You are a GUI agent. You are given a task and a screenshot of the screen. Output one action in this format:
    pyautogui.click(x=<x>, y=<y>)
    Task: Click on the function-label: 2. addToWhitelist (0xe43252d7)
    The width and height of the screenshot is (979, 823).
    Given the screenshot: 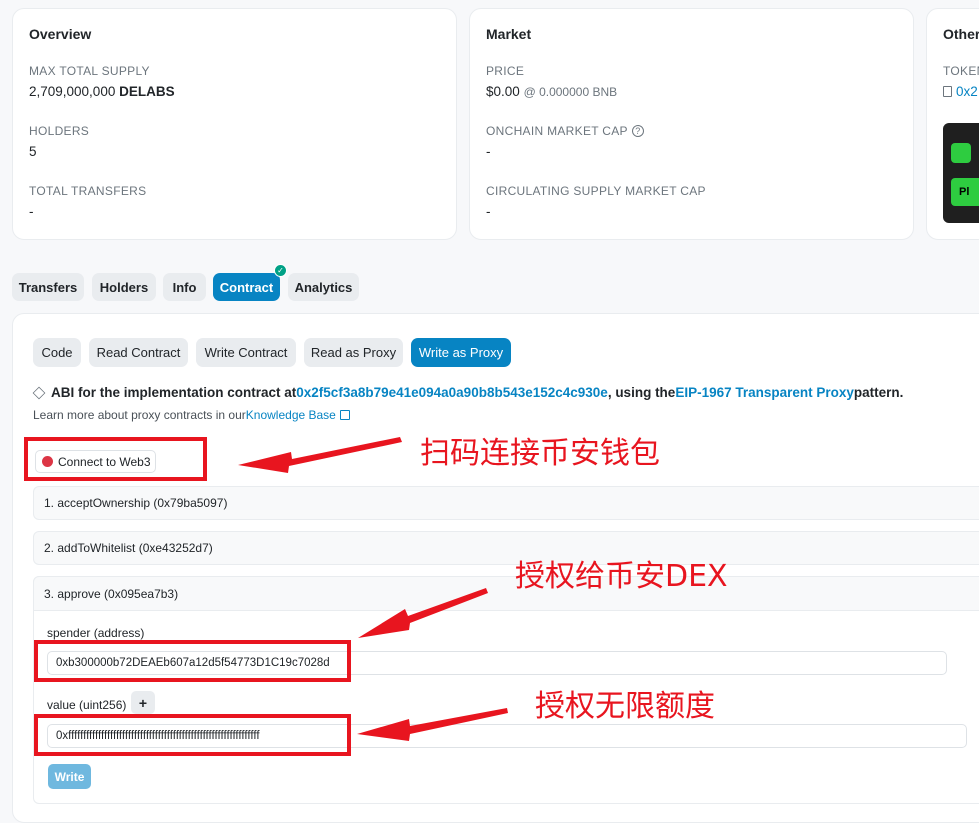 What is the action you would take?
    pyautogui.click(x=128, y=548)
    